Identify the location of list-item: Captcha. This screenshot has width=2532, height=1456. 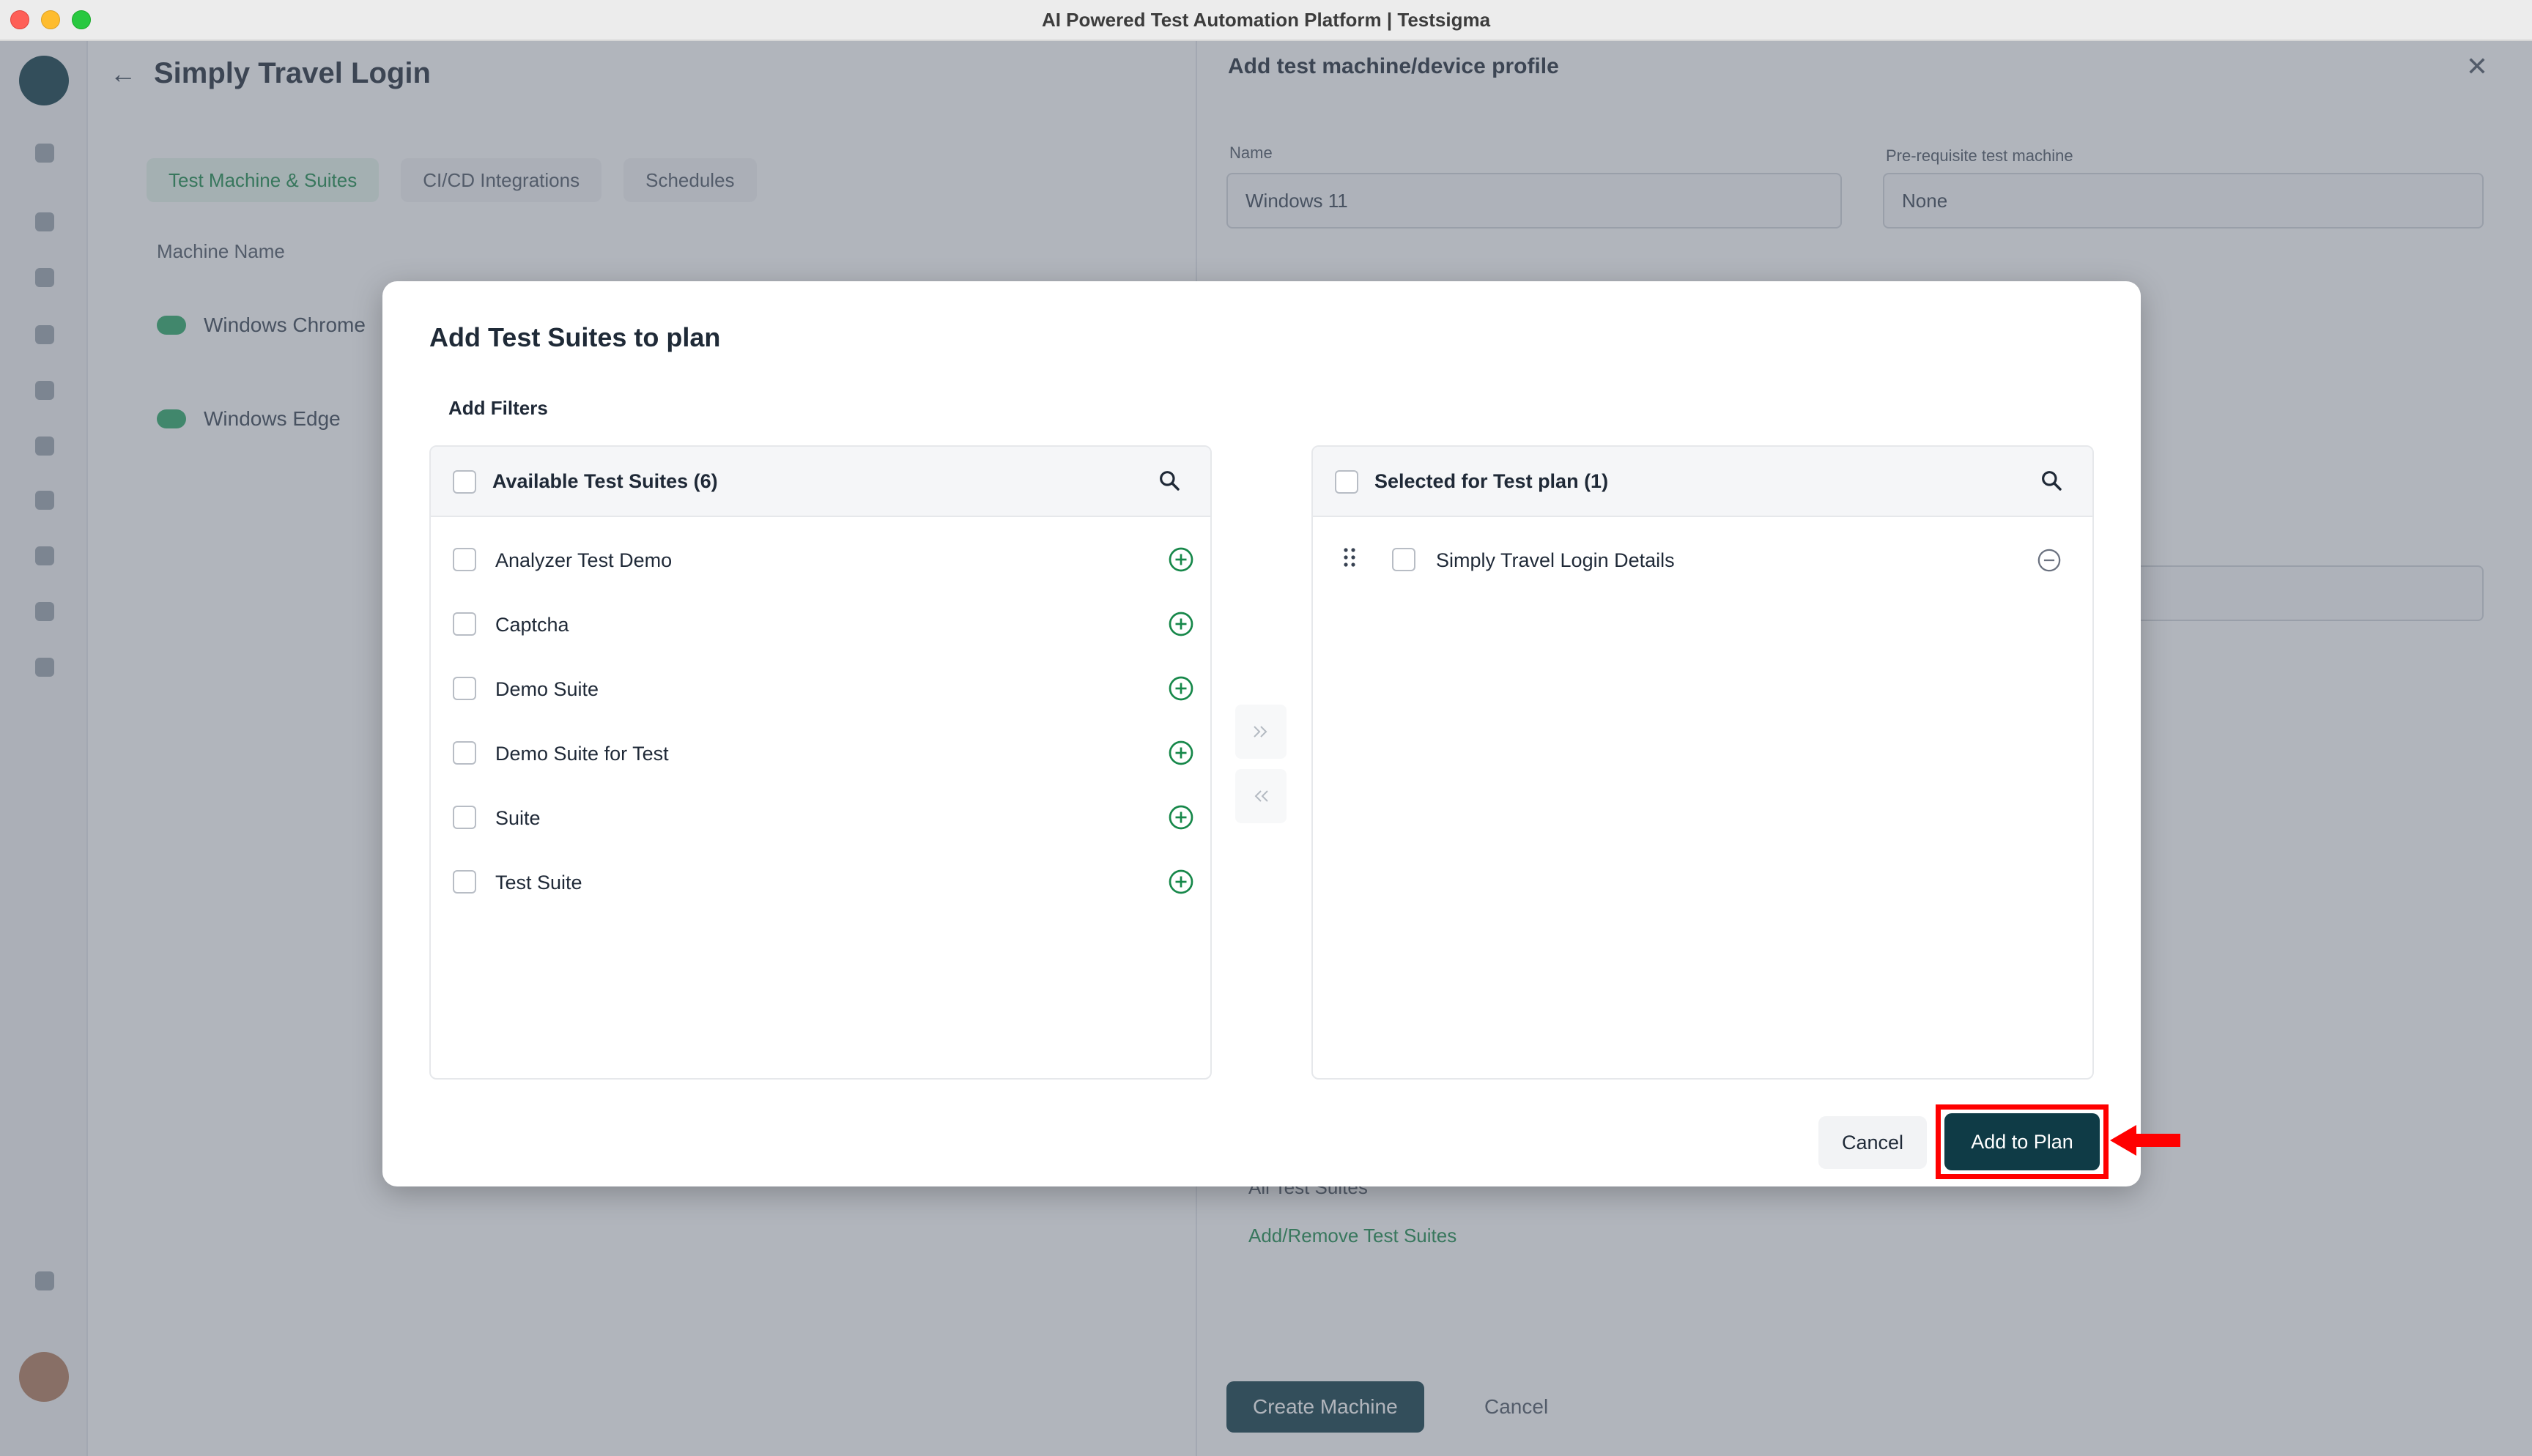
(820, 624).